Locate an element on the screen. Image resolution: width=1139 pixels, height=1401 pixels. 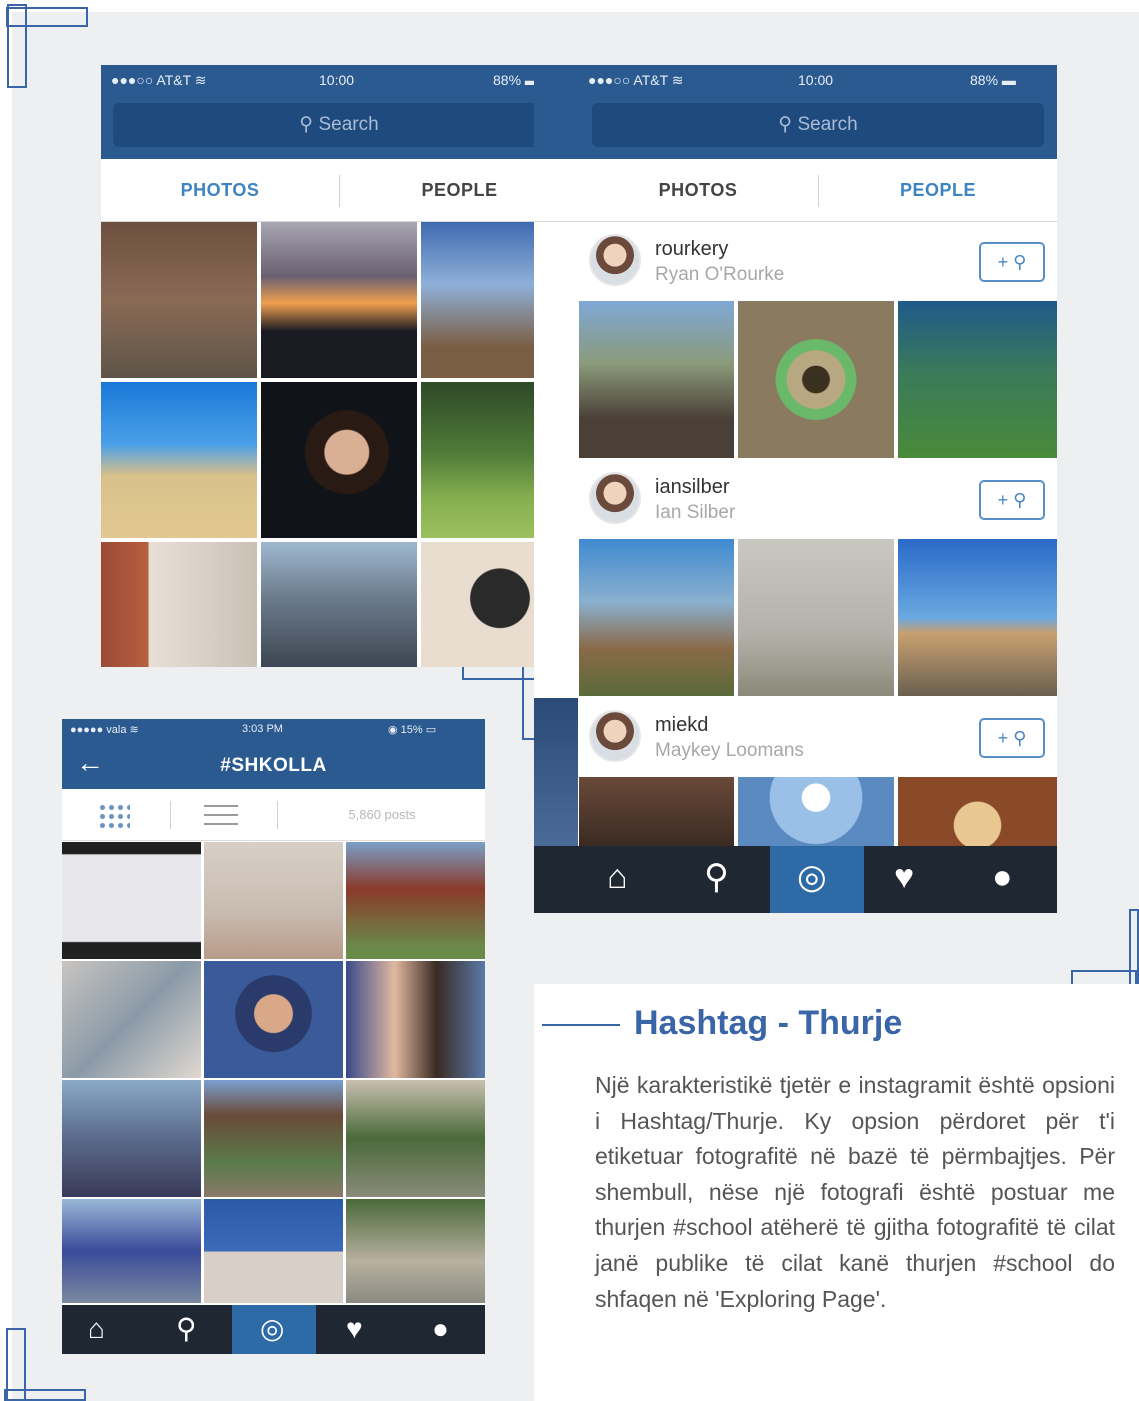
username: rourkery is located at coordinates (692, 249).